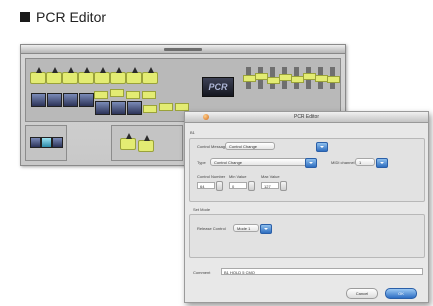 The height and width of the screenshot is (306, 433). I want to click on comment-label: Comment, so click(202, 272).